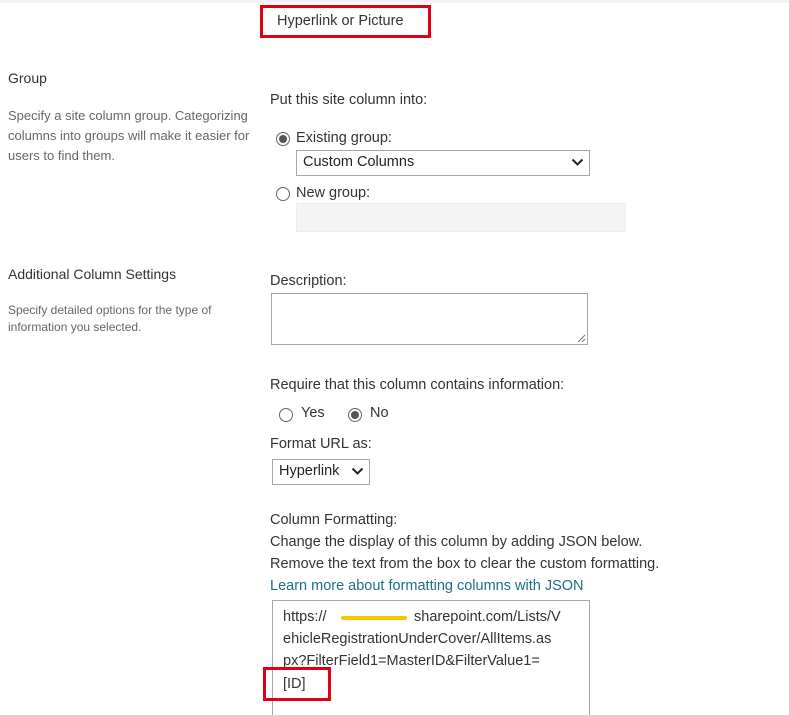 This screenshot has height=715, width=789. What do you see at coordinates (309, 471) in the screenshot?
I see `format-url-select-value: Hyperlink` at bounding box center [309, 471].